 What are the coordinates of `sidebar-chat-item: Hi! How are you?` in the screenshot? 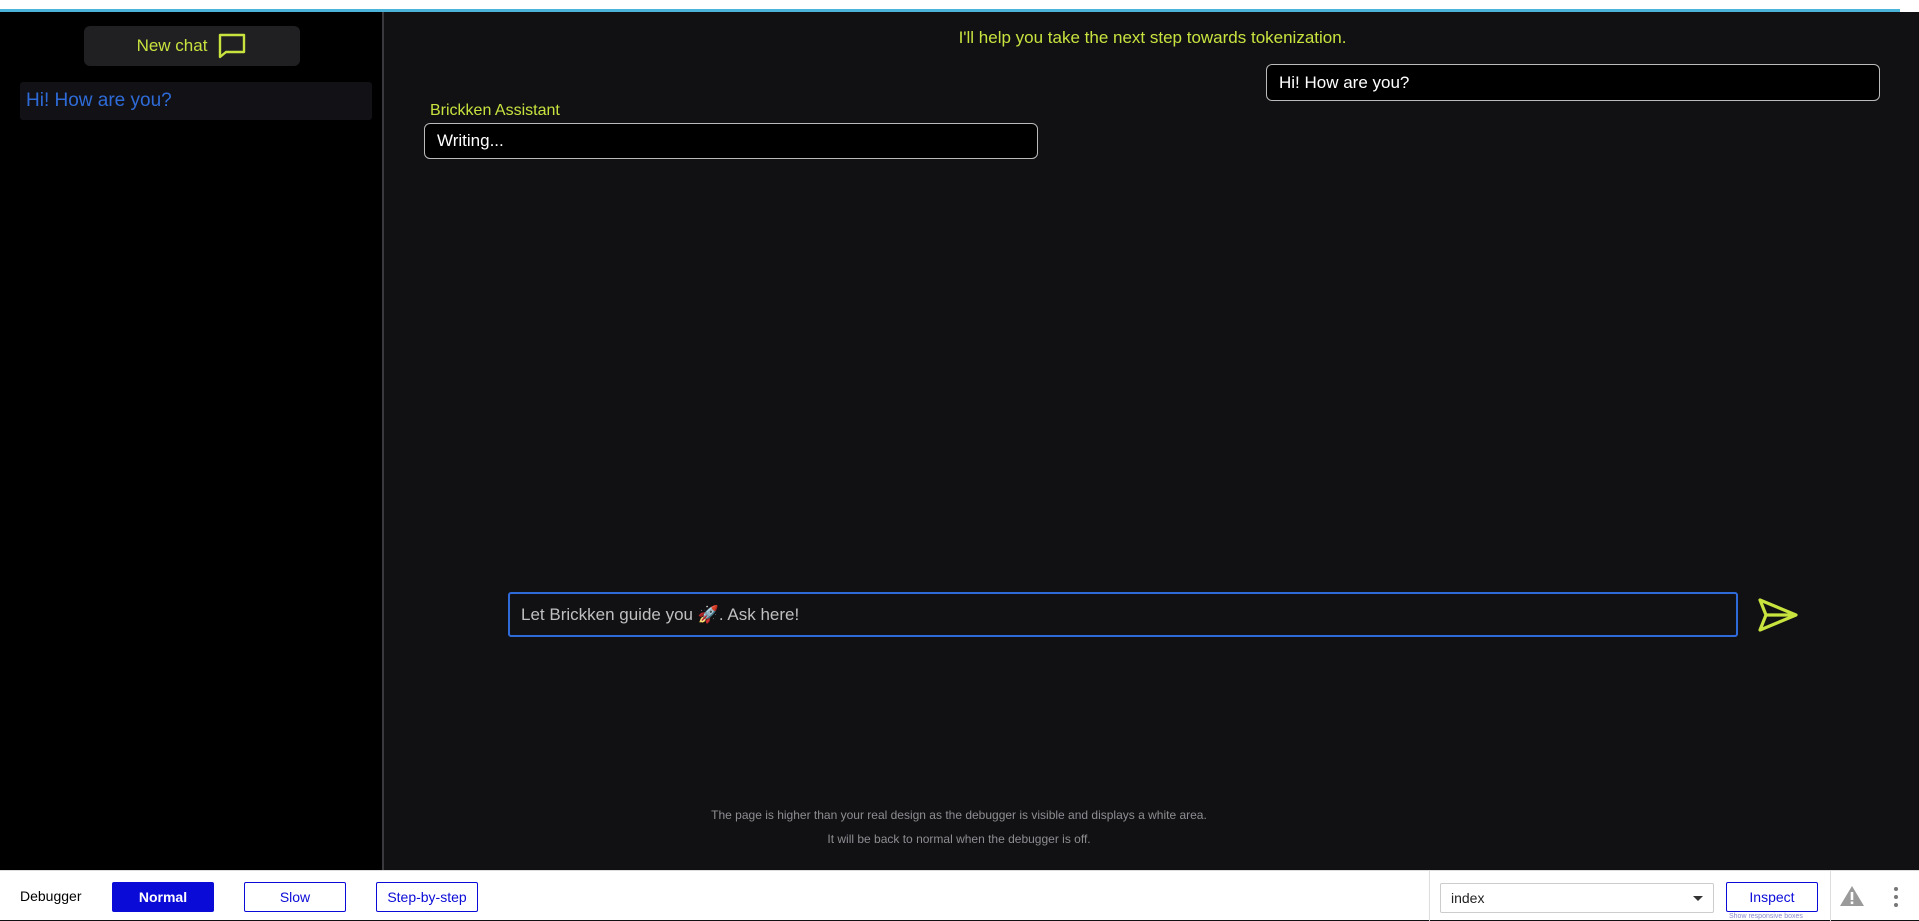 It's located at (196, 101).